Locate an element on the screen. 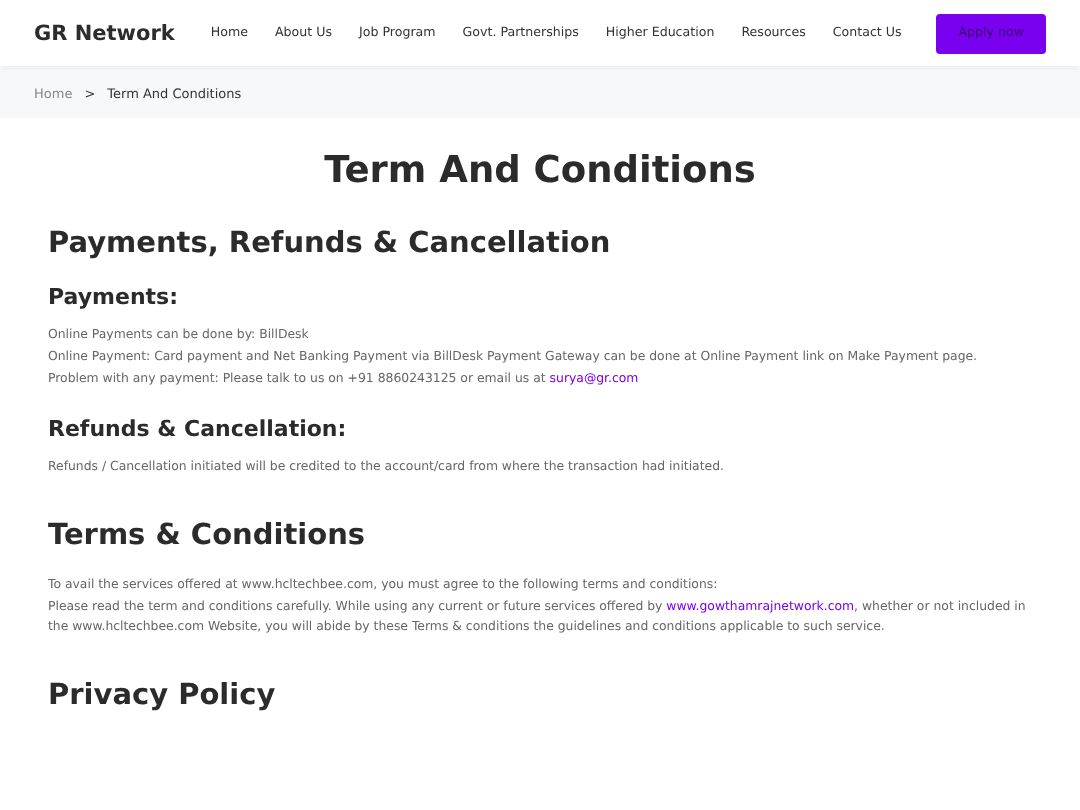  subsection-heading: Refunds & Cancellation: is located at coordinates (198, 428).